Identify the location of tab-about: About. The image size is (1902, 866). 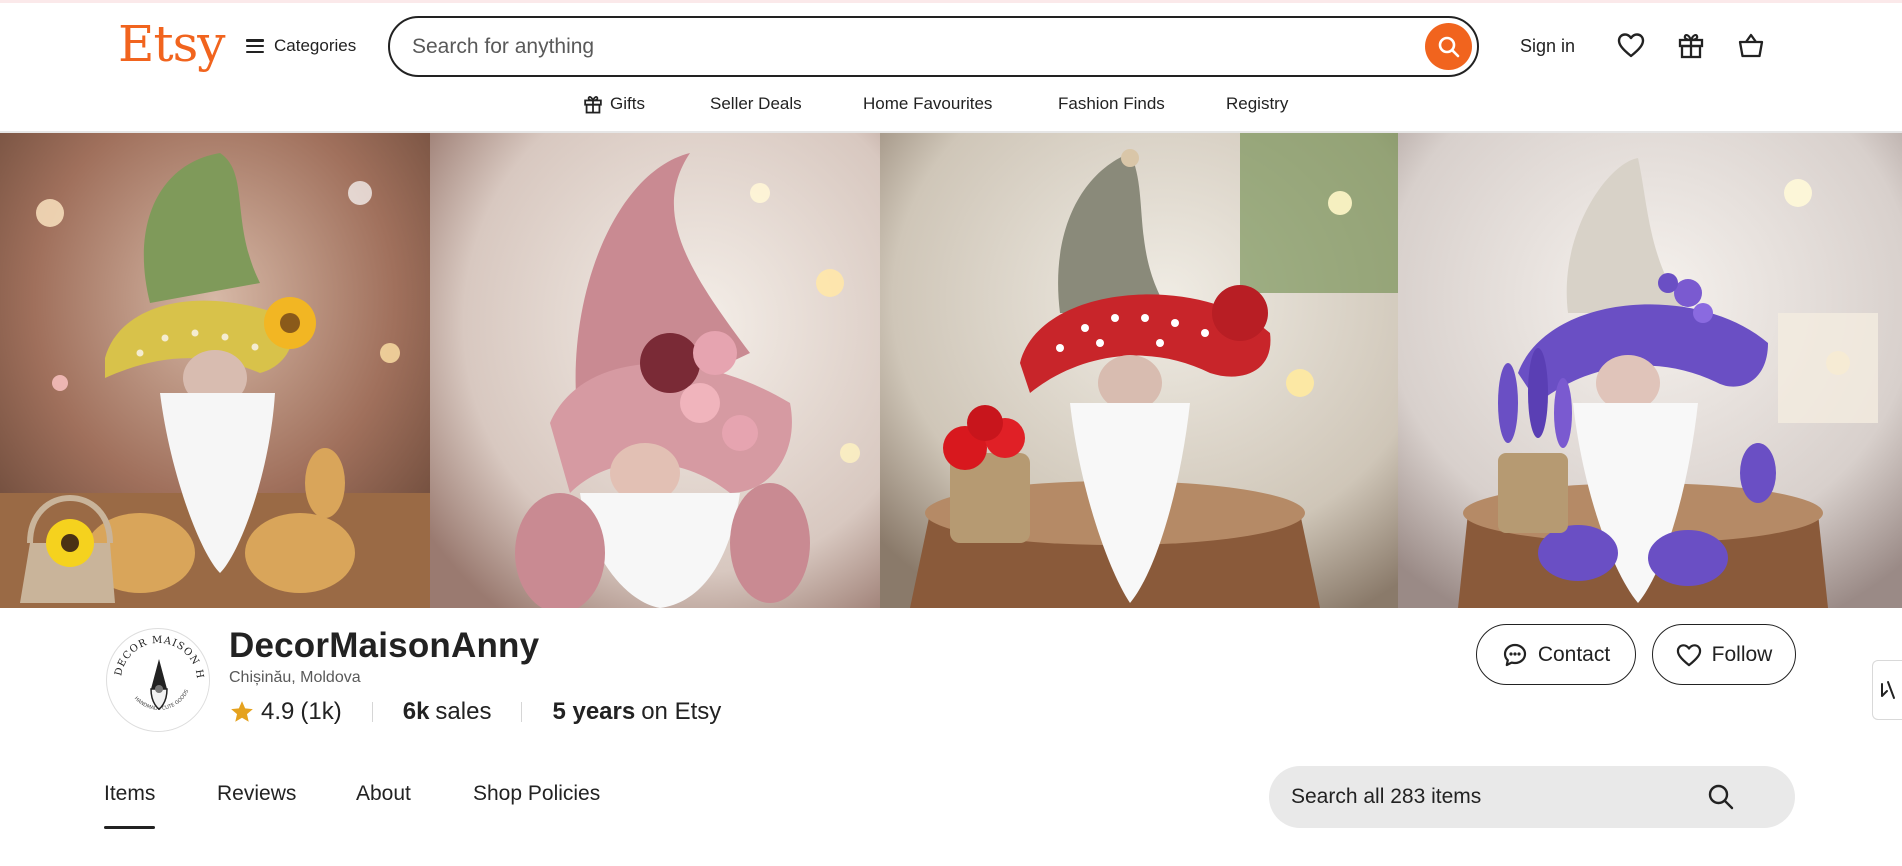
(383, 806).